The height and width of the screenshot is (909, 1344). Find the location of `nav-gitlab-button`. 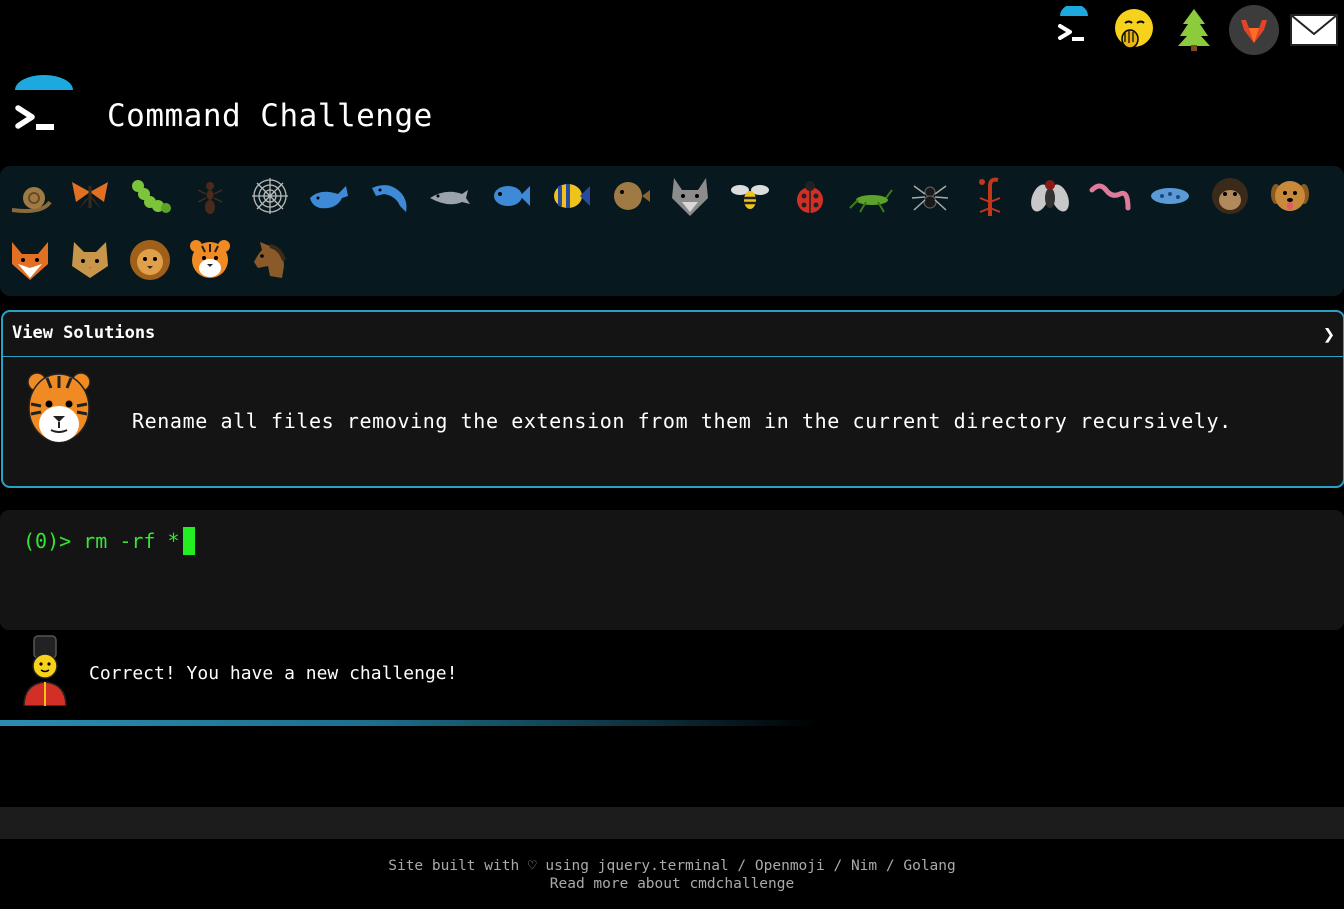

nav-gitlab-button is located at coordinates (1254, 30).